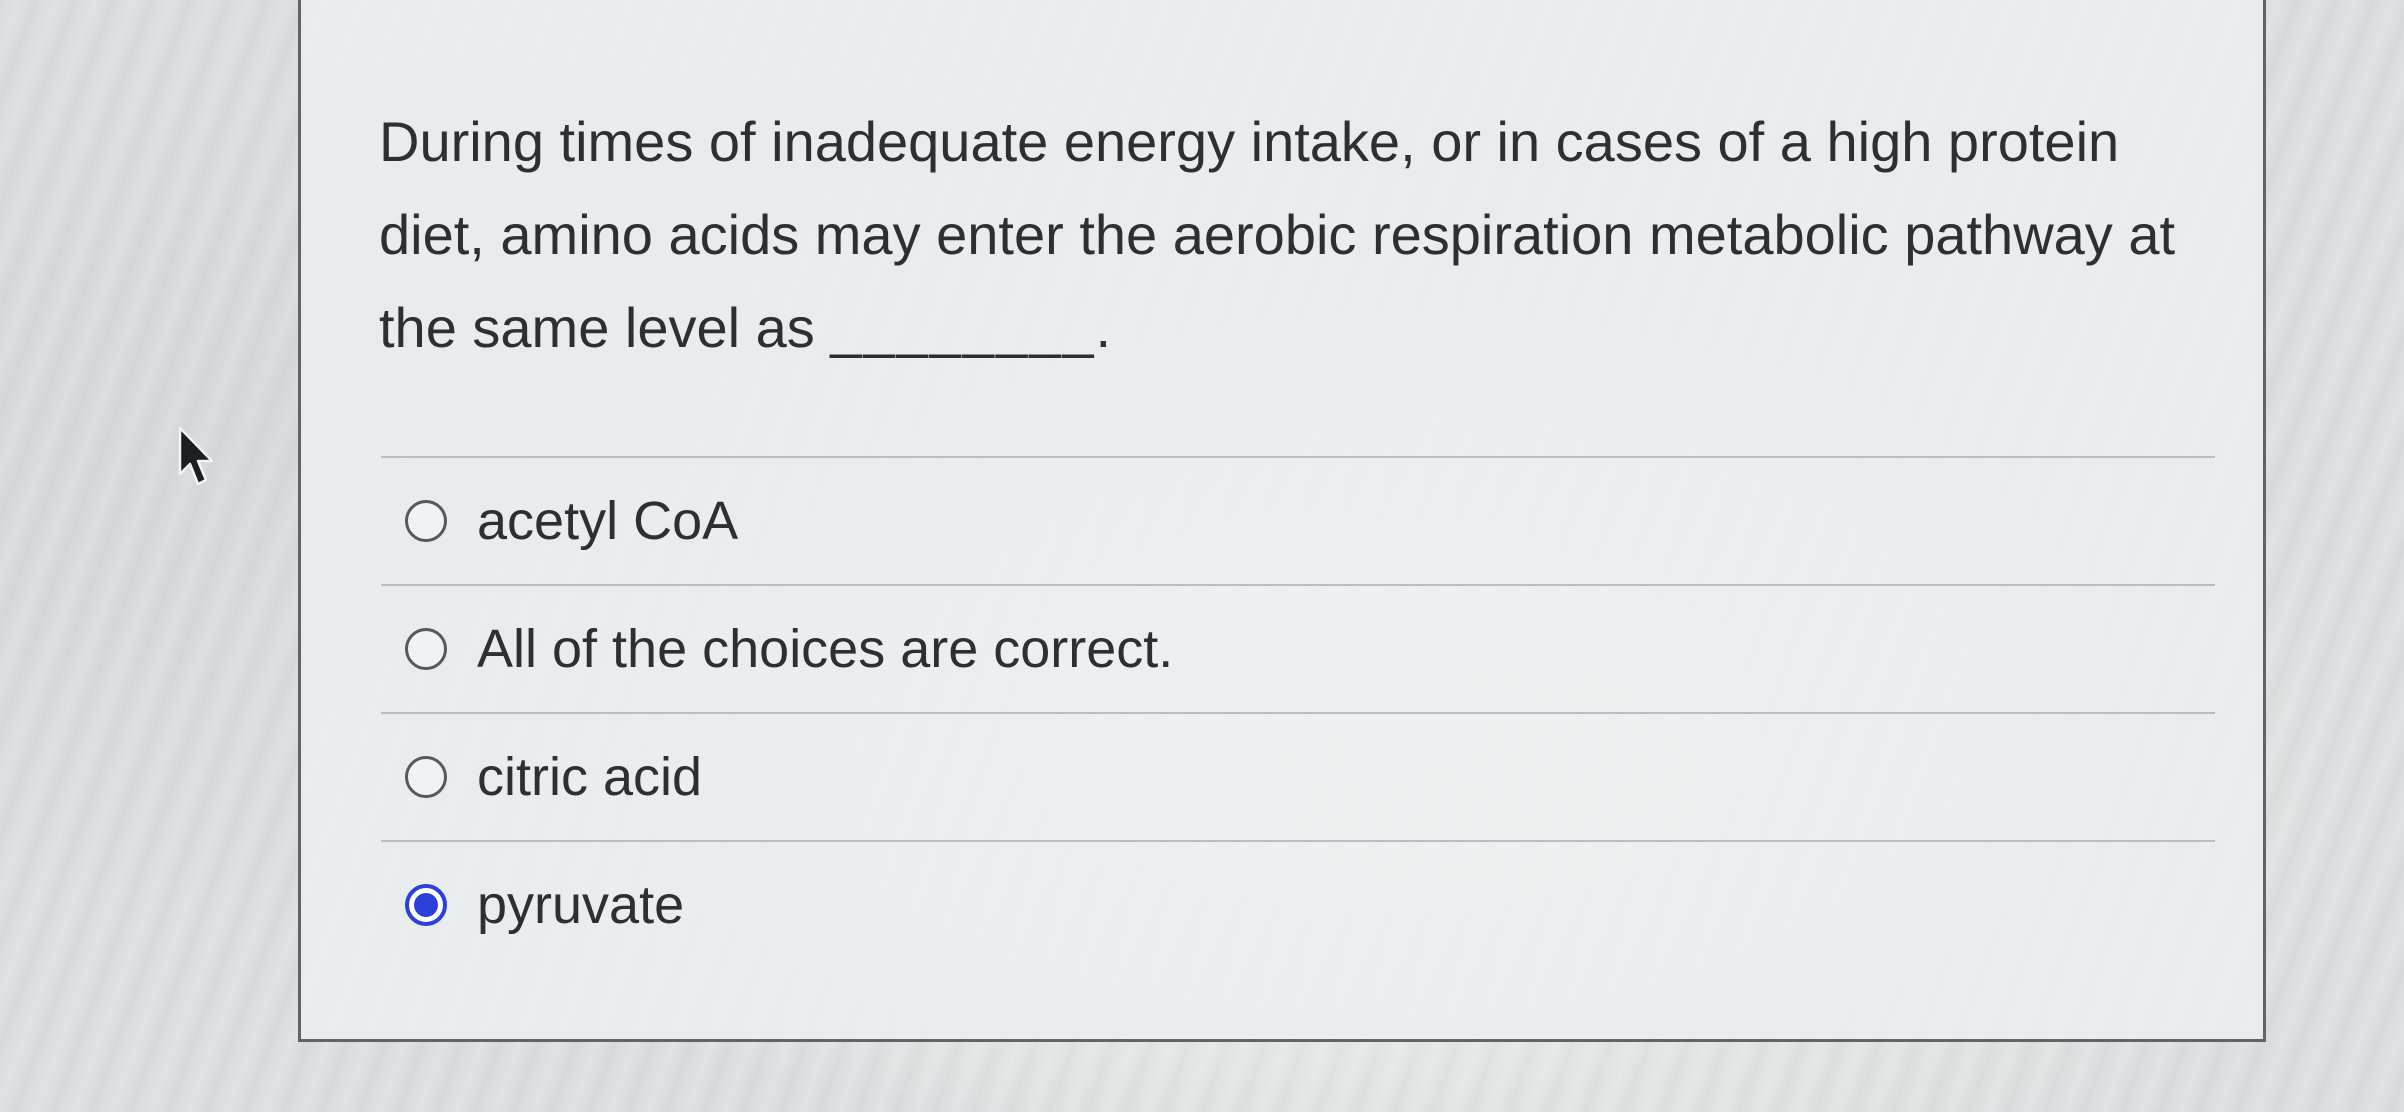 The image size is (2404, 1112). I want to click on answer-option-pyruvate: pyruvate, so click(1298, 905).